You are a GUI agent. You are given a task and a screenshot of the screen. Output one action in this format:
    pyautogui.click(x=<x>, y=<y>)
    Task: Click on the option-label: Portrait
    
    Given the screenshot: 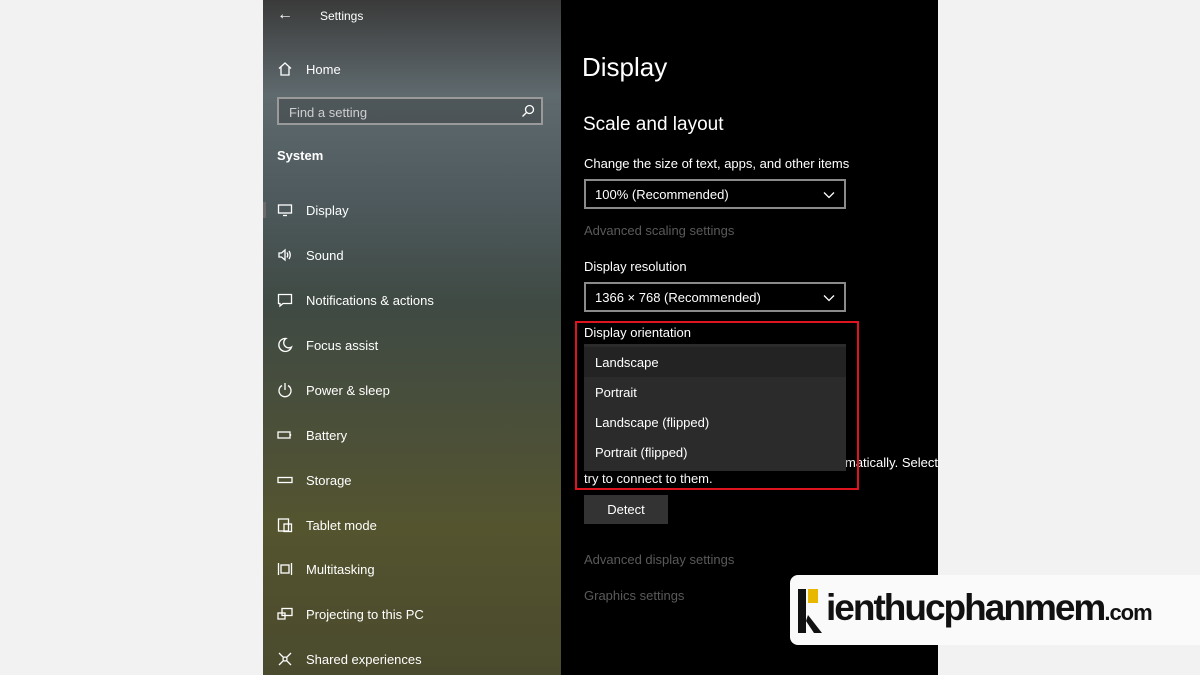 What is the action you would take?
    pyautogui.click(x=616, y=392)
    